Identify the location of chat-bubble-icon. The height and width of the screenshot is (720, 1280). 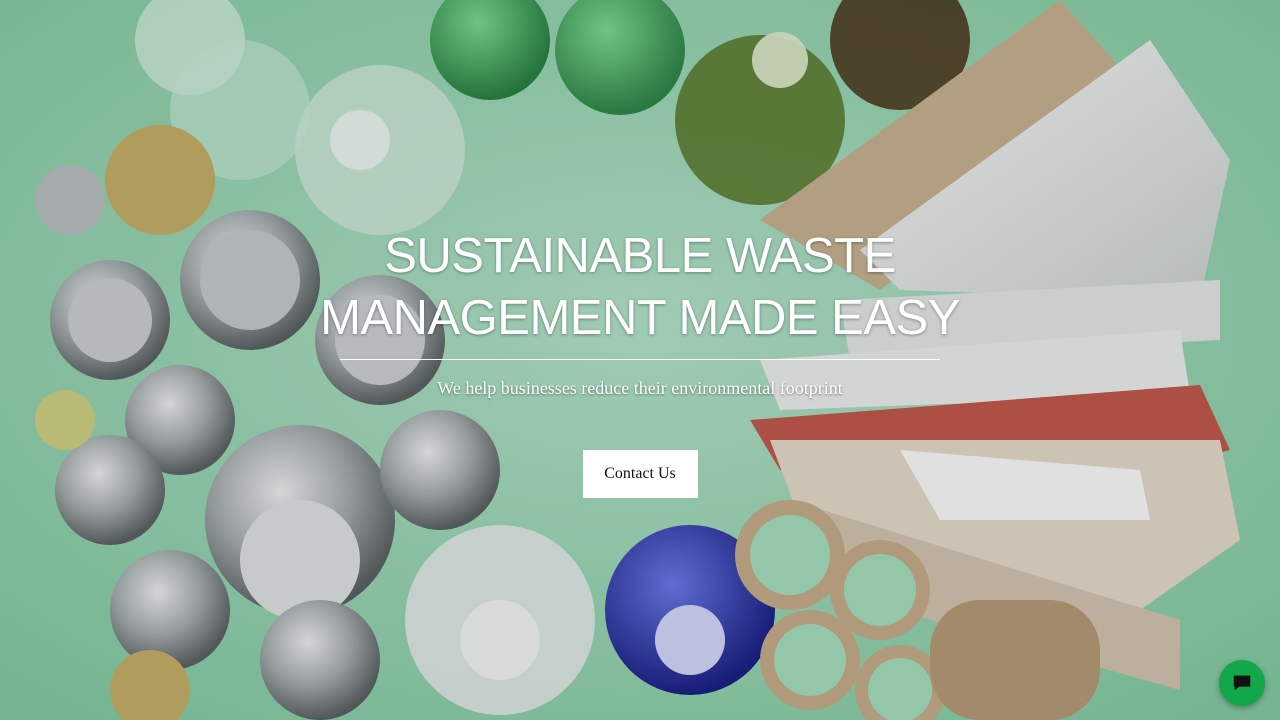
(1242, 683).